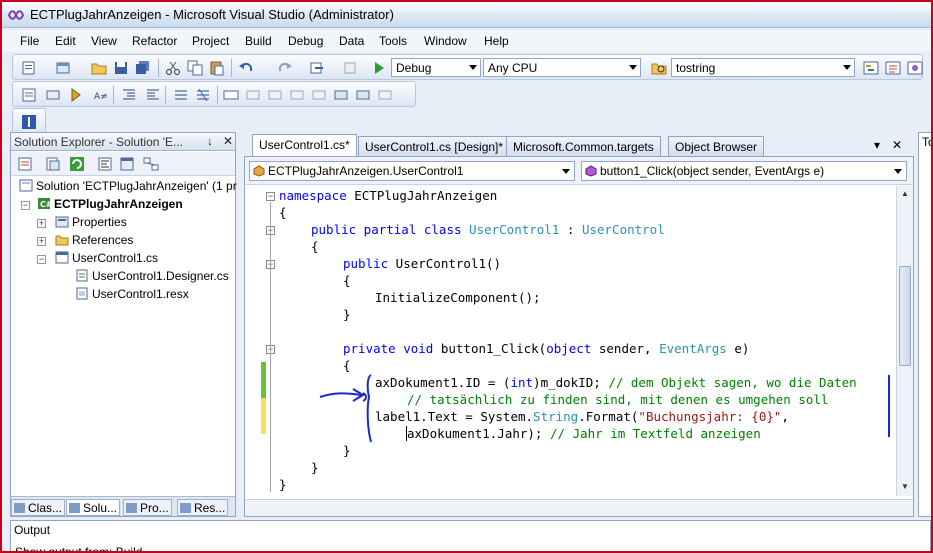 The width and height of the screenshot is (933, 553). I want to click on code-line: }, so click(315, 467).